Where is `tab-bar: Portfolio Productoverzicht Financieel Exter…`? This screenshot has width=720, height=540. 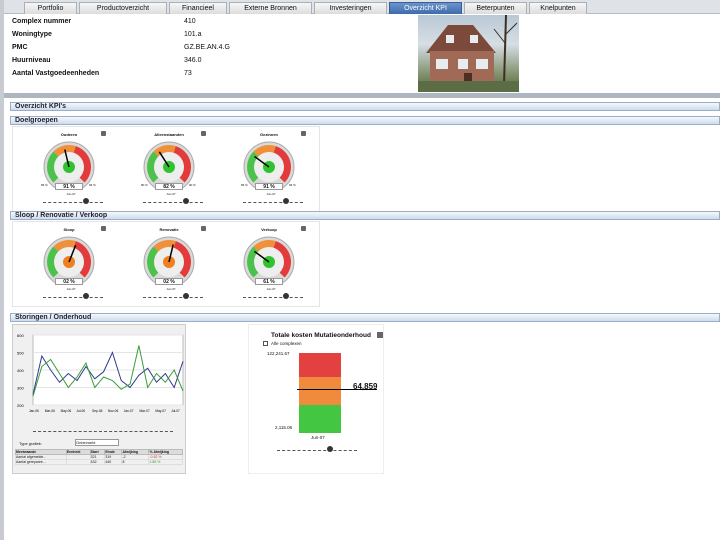
tab-bar: Portfolio Productoverzicht Financieel Exter… is located at coordinates (362, 7).